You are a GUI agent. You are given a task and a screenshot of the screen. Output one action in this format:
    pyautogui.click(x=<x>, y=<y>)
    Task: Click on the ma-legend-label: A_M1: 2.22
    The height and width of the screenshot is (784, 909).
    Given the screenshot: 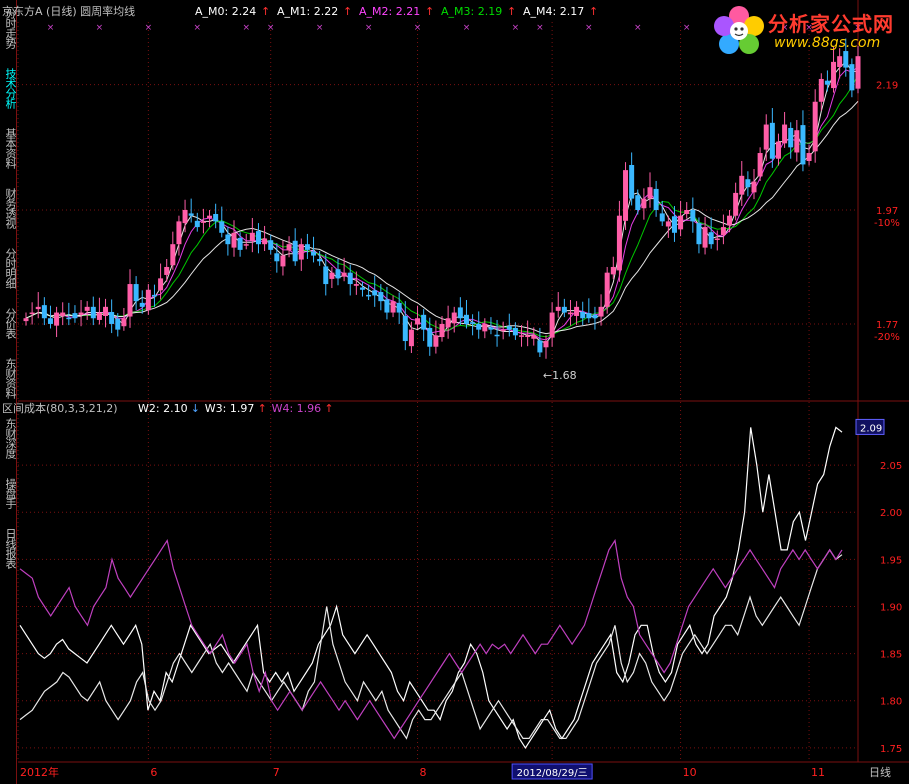 What is the action you would take?
    pyautogui.click(x=307, y=11)
    